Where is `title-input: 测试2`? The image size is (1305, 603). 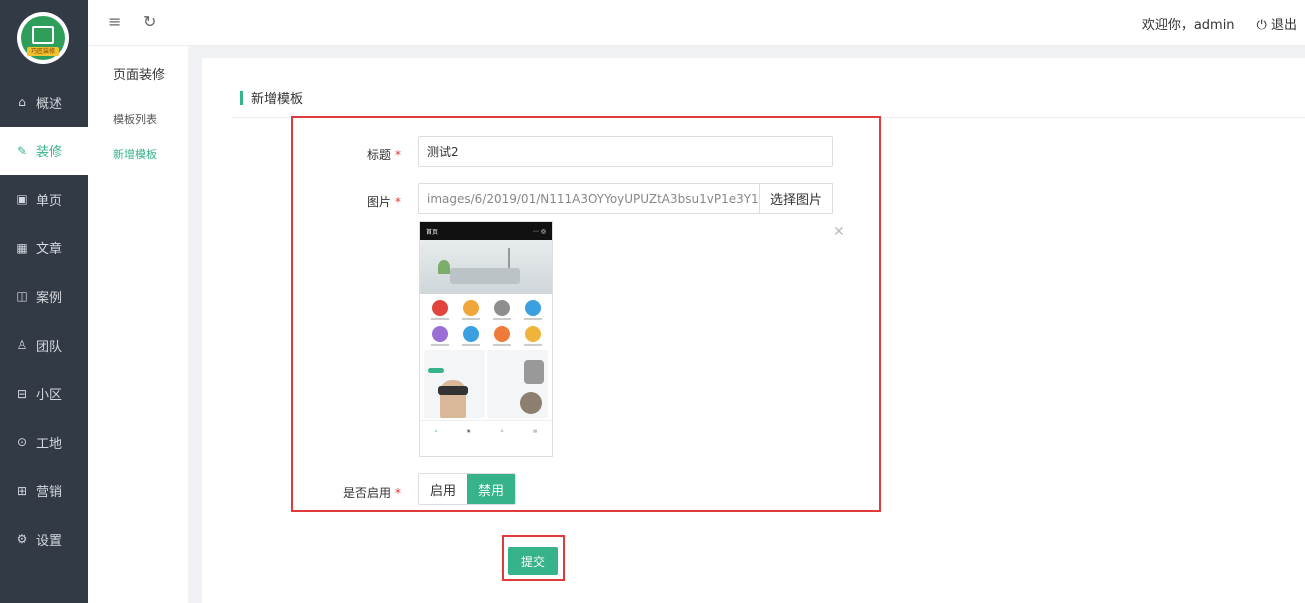 title-input: 测试2 is located at coordinates (625, 151).